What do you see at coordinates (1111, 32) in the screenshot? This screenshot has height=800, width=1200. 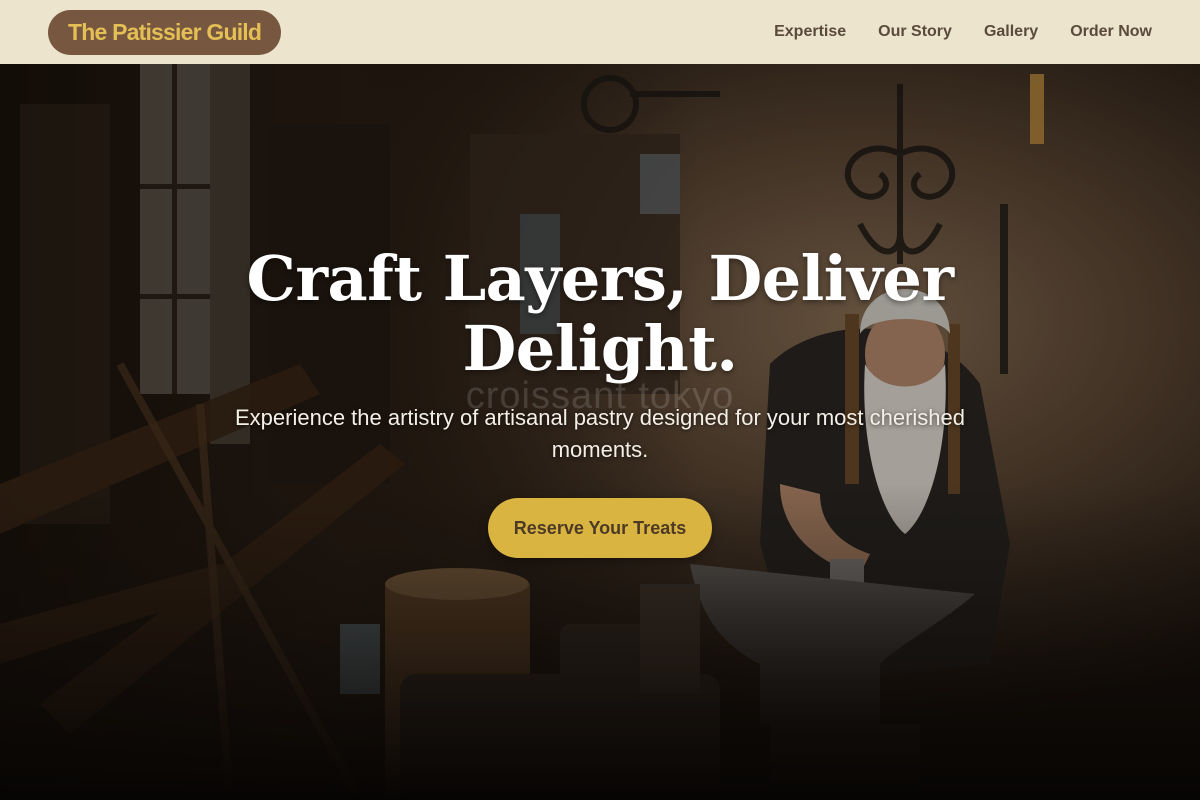 I see `nav-link-order-now: Order Now` at bounding box center [1111, 32].